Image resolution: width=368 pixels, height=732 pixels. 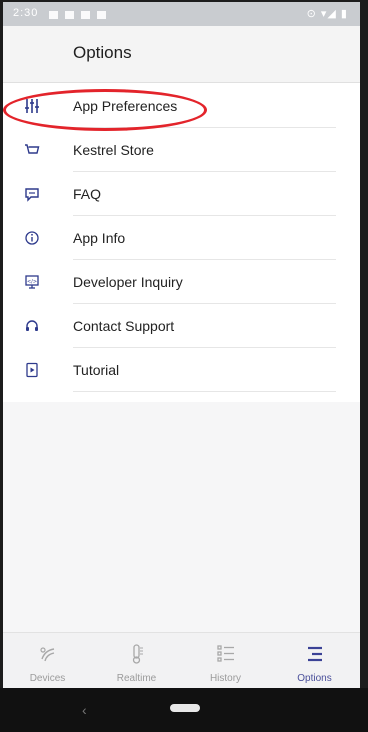 I want to click on chat-icon, so click(x=32, y=194).